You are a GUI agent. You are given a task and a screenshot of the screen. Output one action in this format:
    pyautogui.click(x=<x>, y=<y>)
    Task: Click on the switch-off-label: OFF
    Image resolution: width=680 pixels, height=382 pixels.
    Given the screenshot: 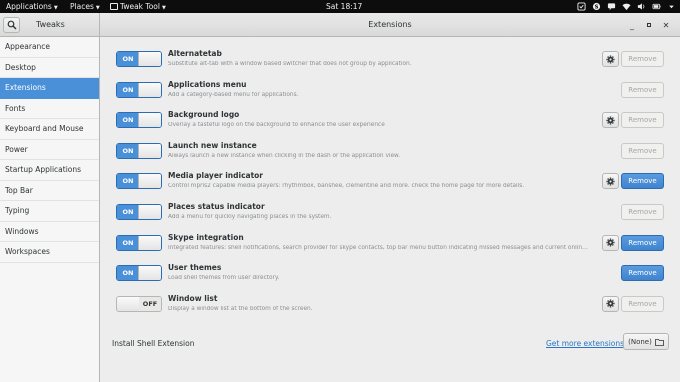 What is the action you would take?
    pyautogui.click(x=150, y=303)
    